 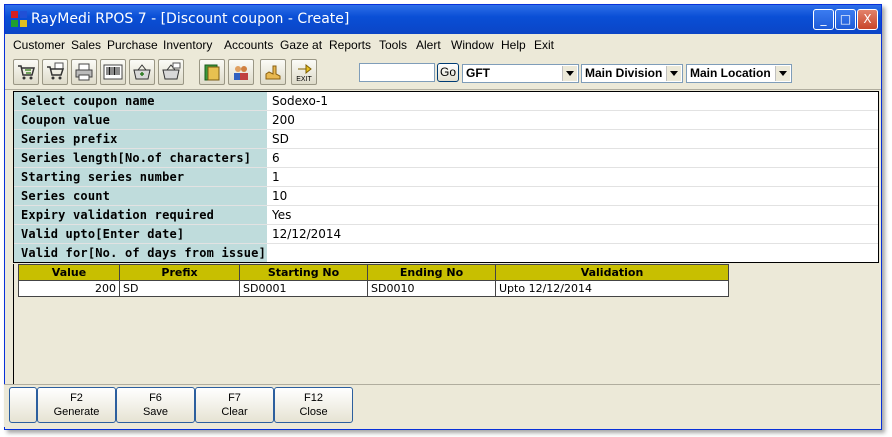 What do you see at coordinates (571, 215) in the screenshot?
I see `expiry-validation-field: Yes` at bounding box center [571, 215].